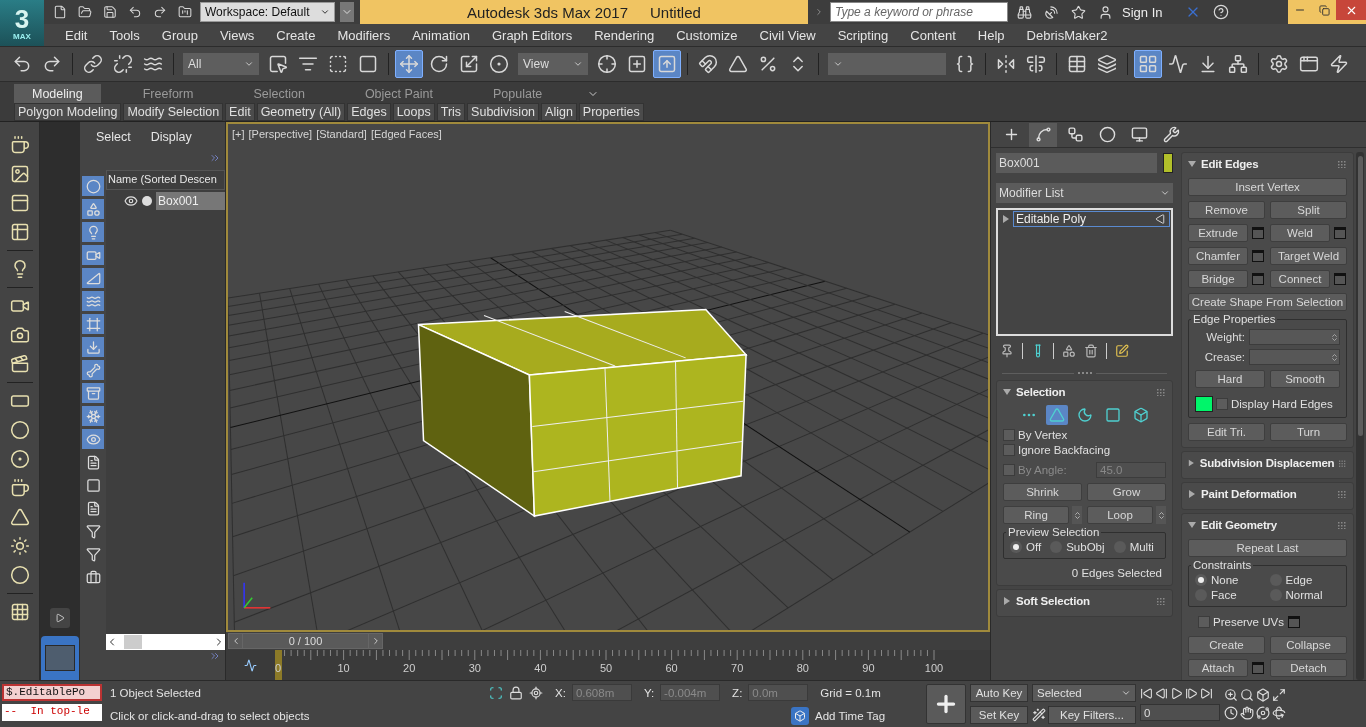  What do you see at coordinates (76, 35) in the screenshot?
I see `menu-item: Edit` at bounding box center [76, 35].